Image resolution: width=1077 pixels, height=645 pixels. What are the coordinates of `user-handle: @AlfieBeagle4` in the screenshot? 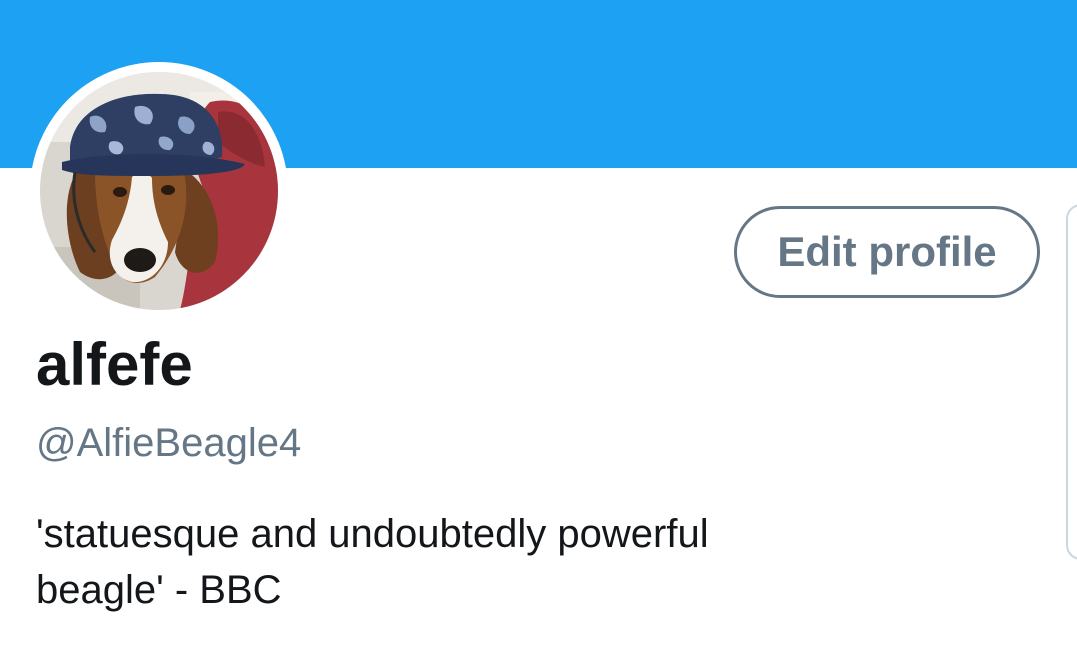 It's located at (169, 443).